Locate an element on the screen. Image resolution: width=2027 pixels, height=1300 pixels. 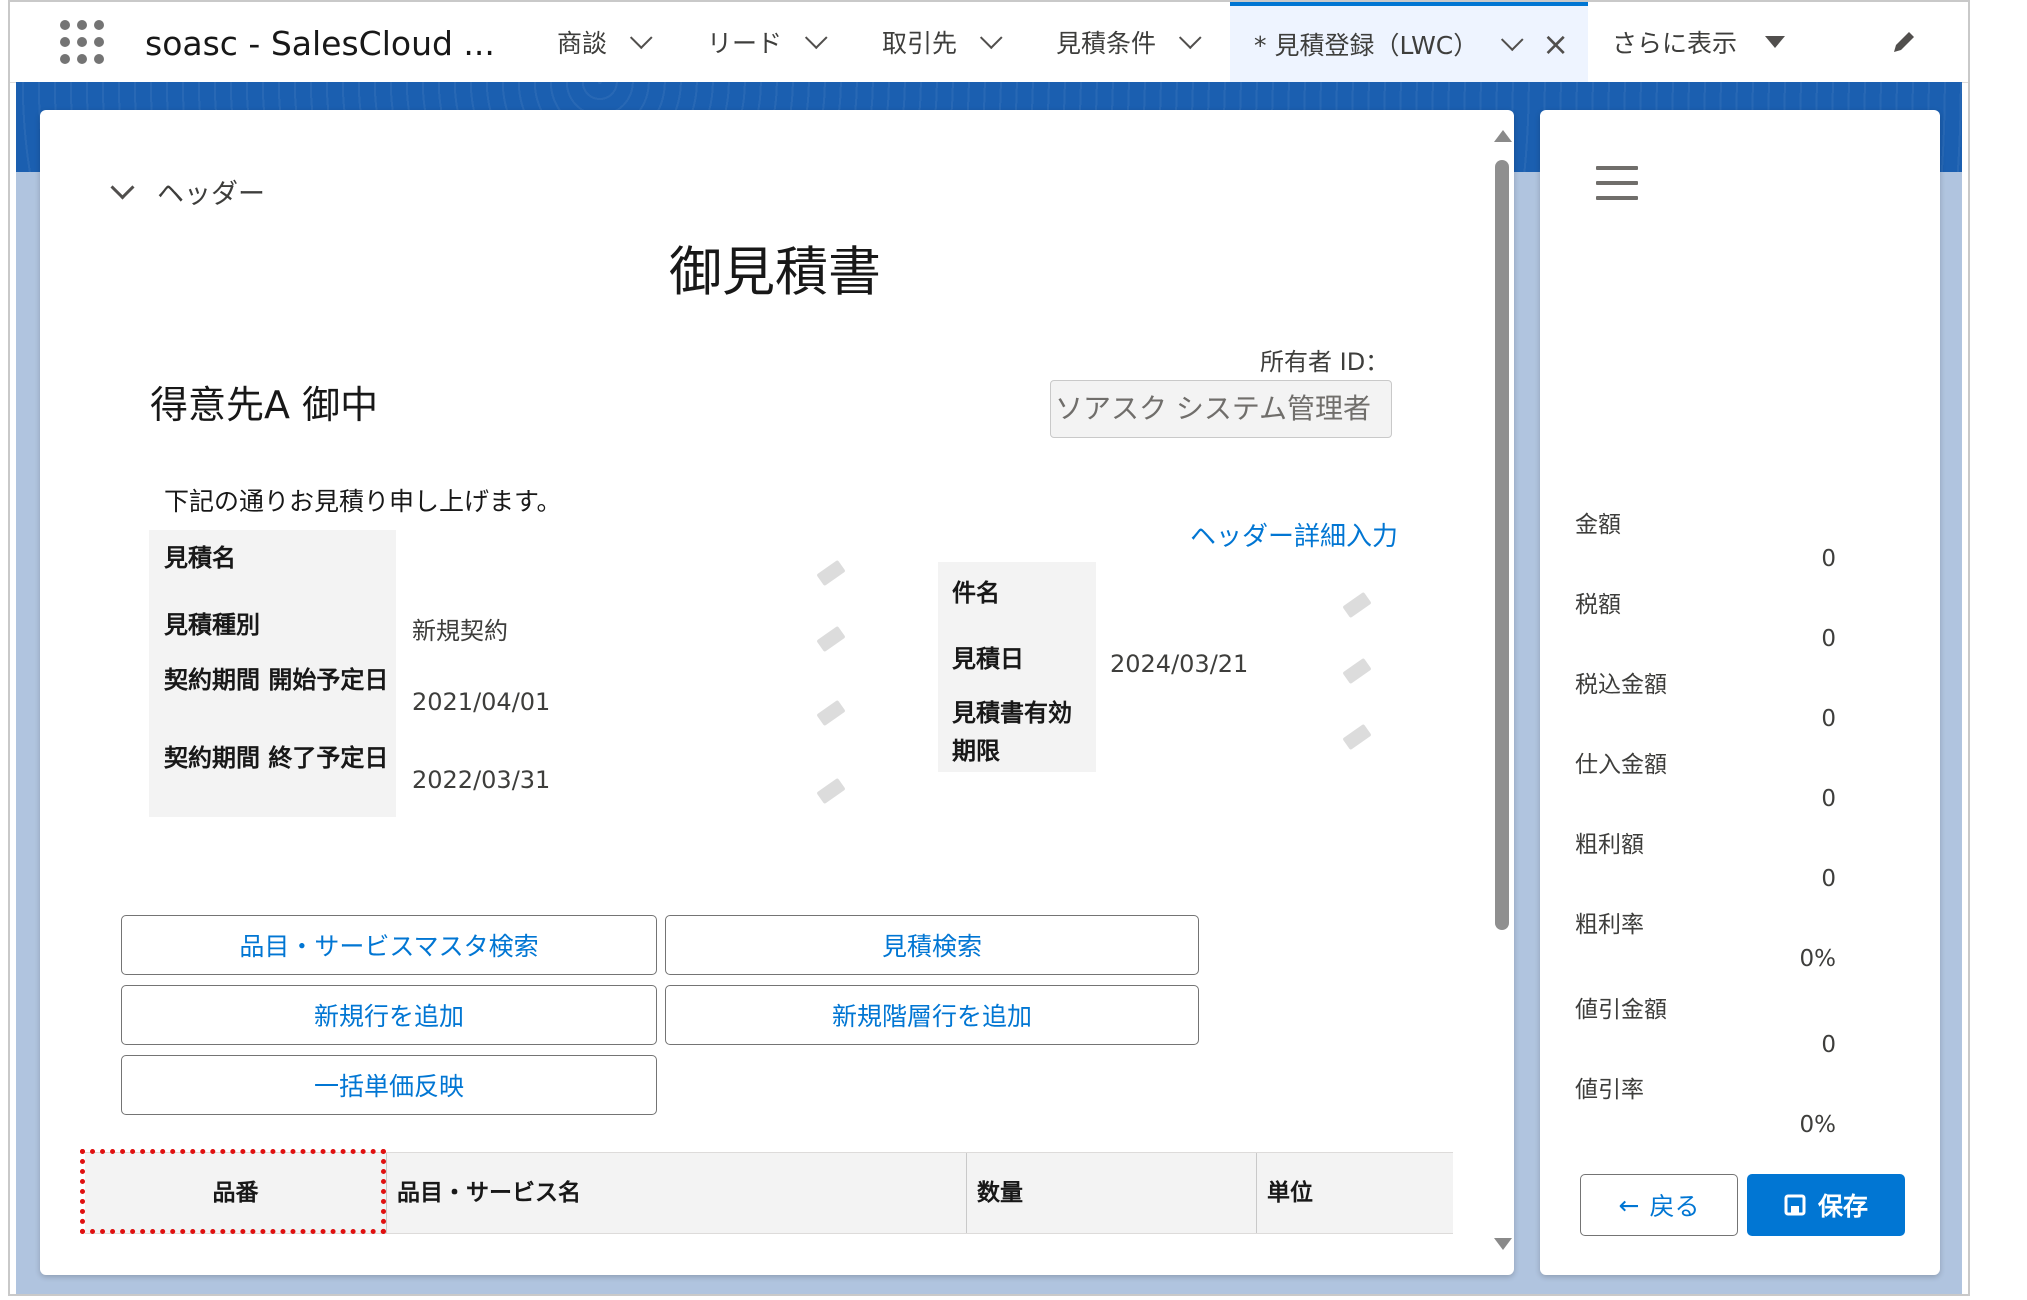
back-button: ← 戻る is located at coordinates (1659, 1205).